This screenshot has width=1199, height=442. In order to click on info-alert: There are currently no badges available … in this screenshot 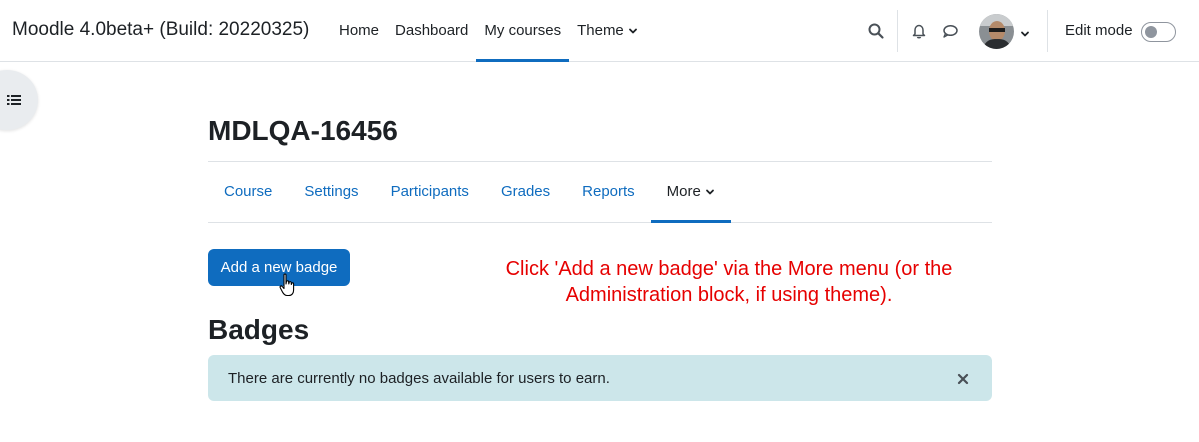, I will do `click(600, 378)`.